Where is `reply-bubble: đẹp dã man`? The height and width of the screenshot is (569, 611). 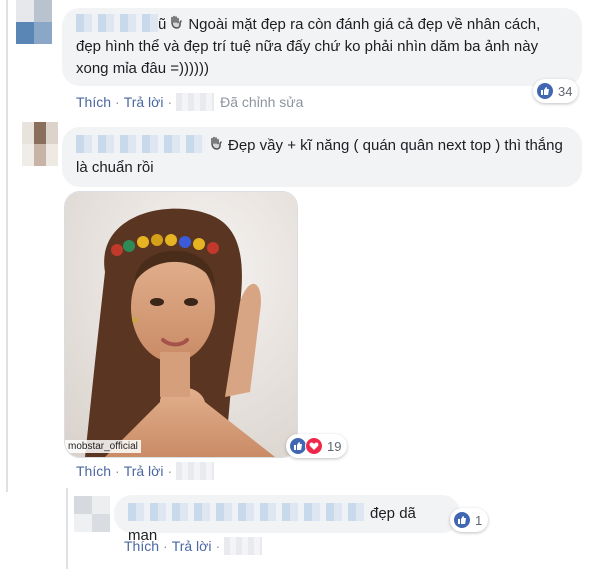
reply-bubble: đẹp dã man is located at coordinates (287, 519).